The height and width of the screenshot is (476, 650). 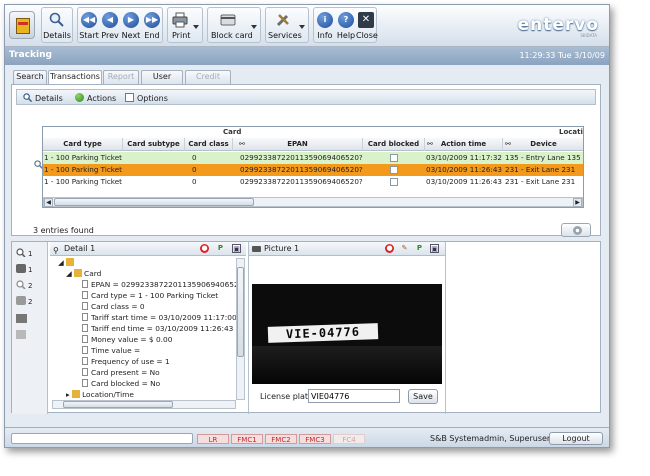 What do you see at coordinates (576, 438) in the screenshot?
I see `logout-button: Logout` at bounding box center [576, 438].